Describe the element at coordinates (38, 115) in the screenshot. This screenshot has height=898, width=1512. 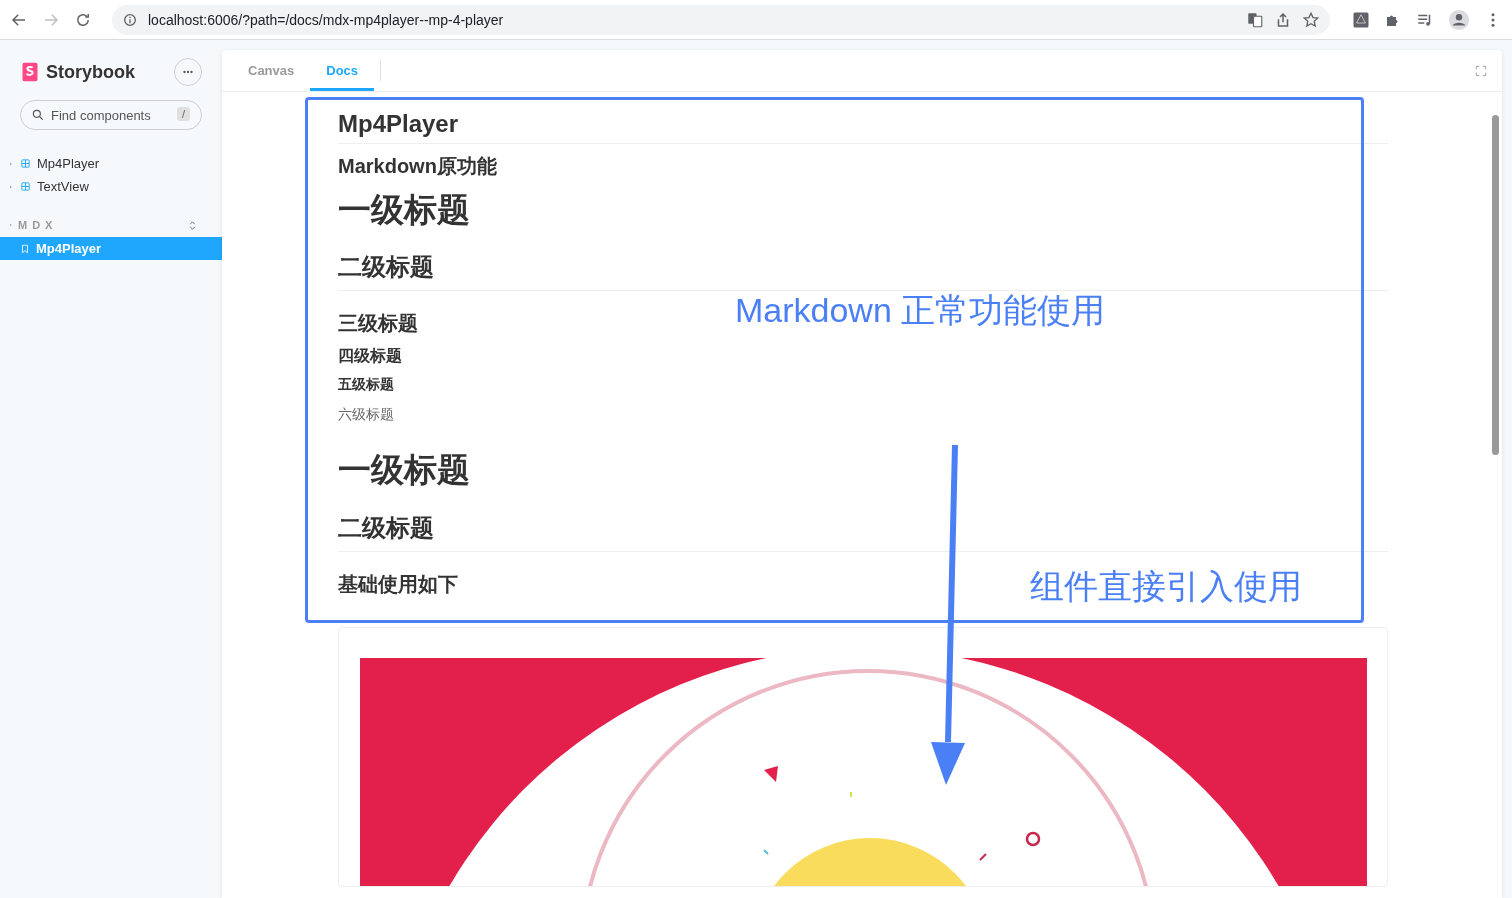
I see `search-icon` at that location.